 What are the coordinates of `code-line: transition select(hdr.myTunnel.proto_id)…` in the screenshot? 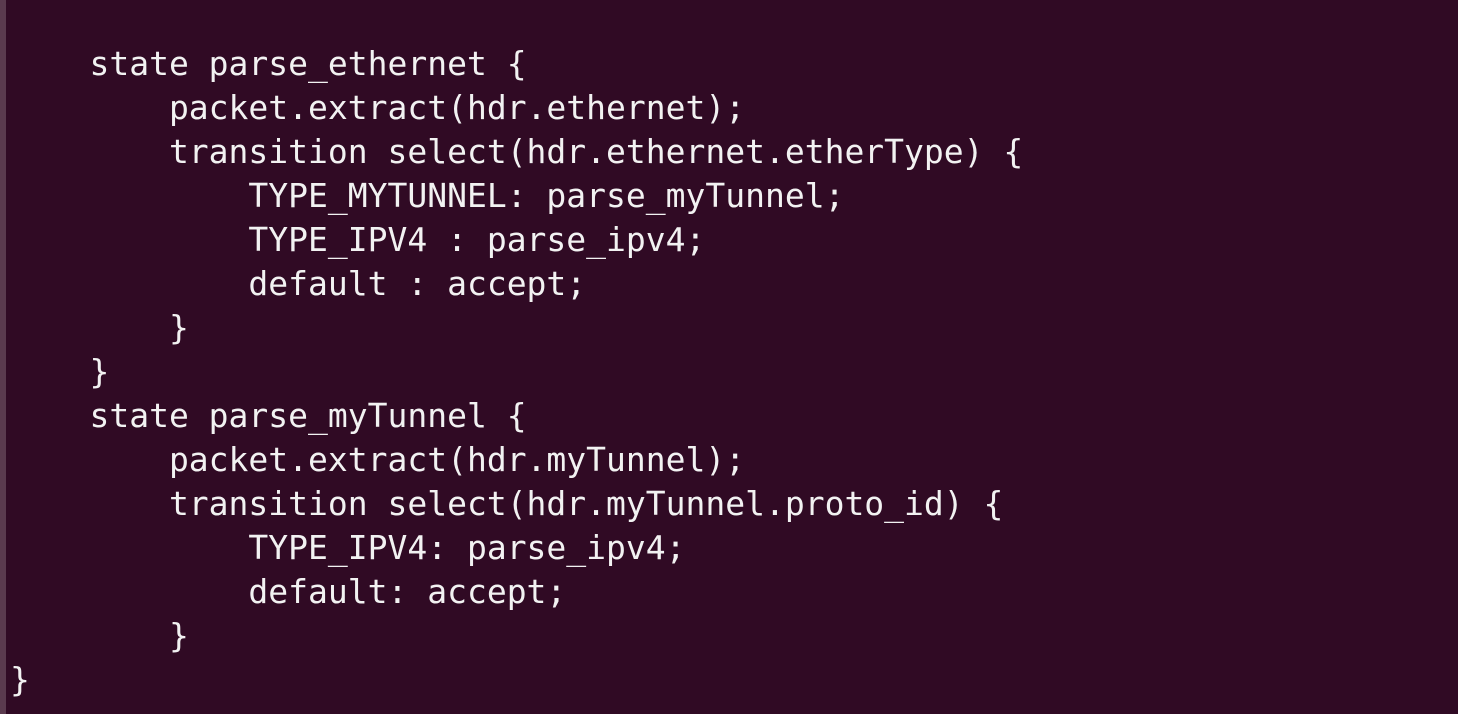 It's located at (507, 503).